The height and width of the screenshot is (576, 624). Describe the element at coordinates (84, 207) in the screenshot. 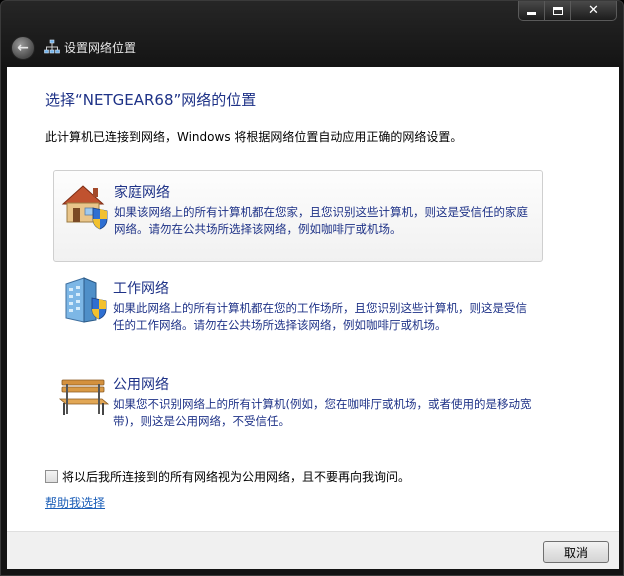

I see `home-network-icon` at that location.